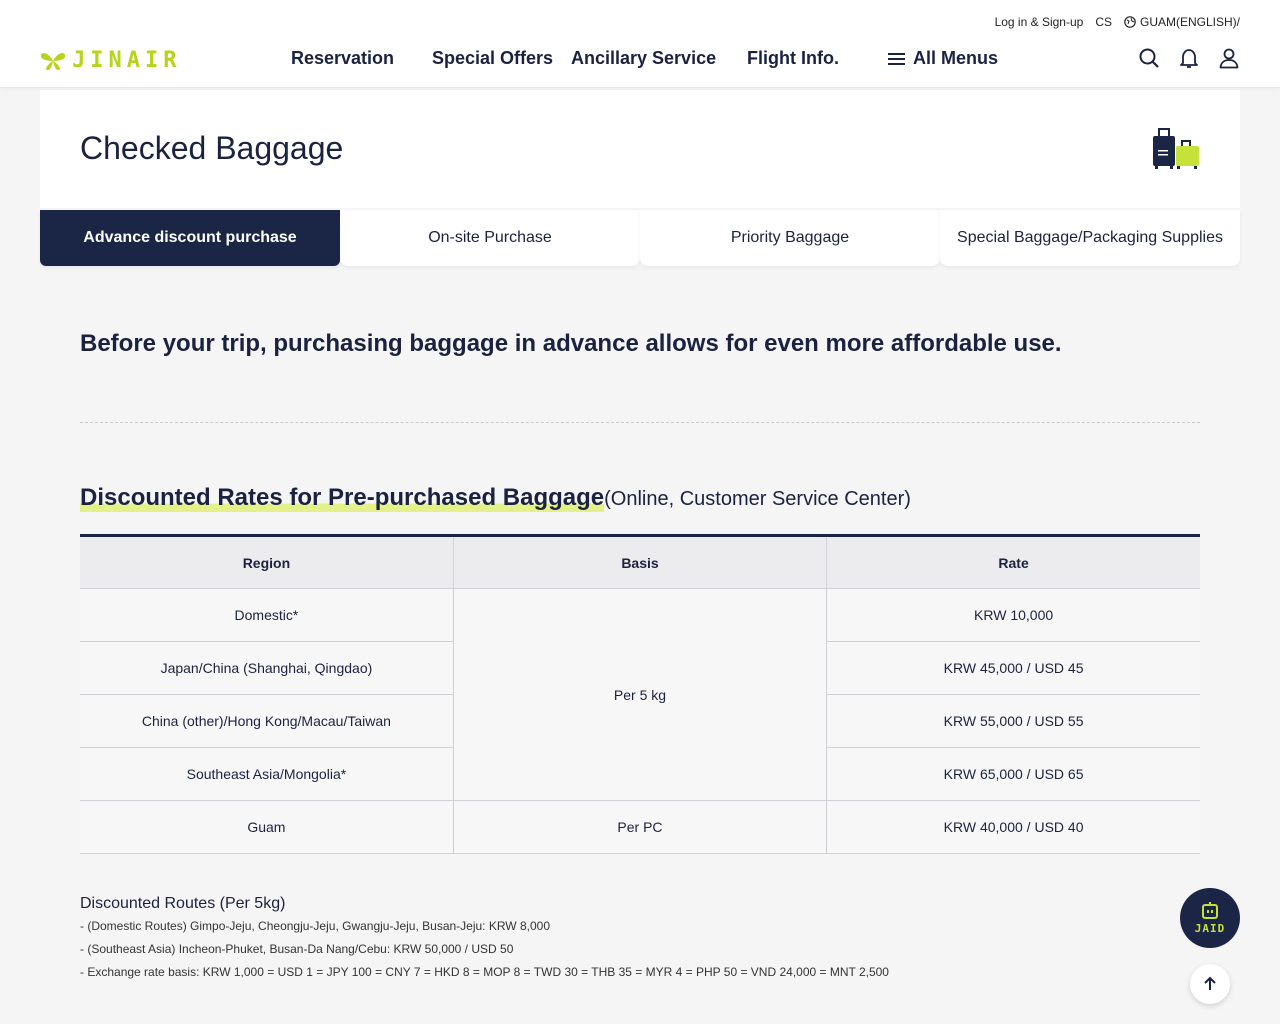 This screenshot has width=1280, height=1024. I want to click on page-title-card: Checked Baggage, so click(640, 149).